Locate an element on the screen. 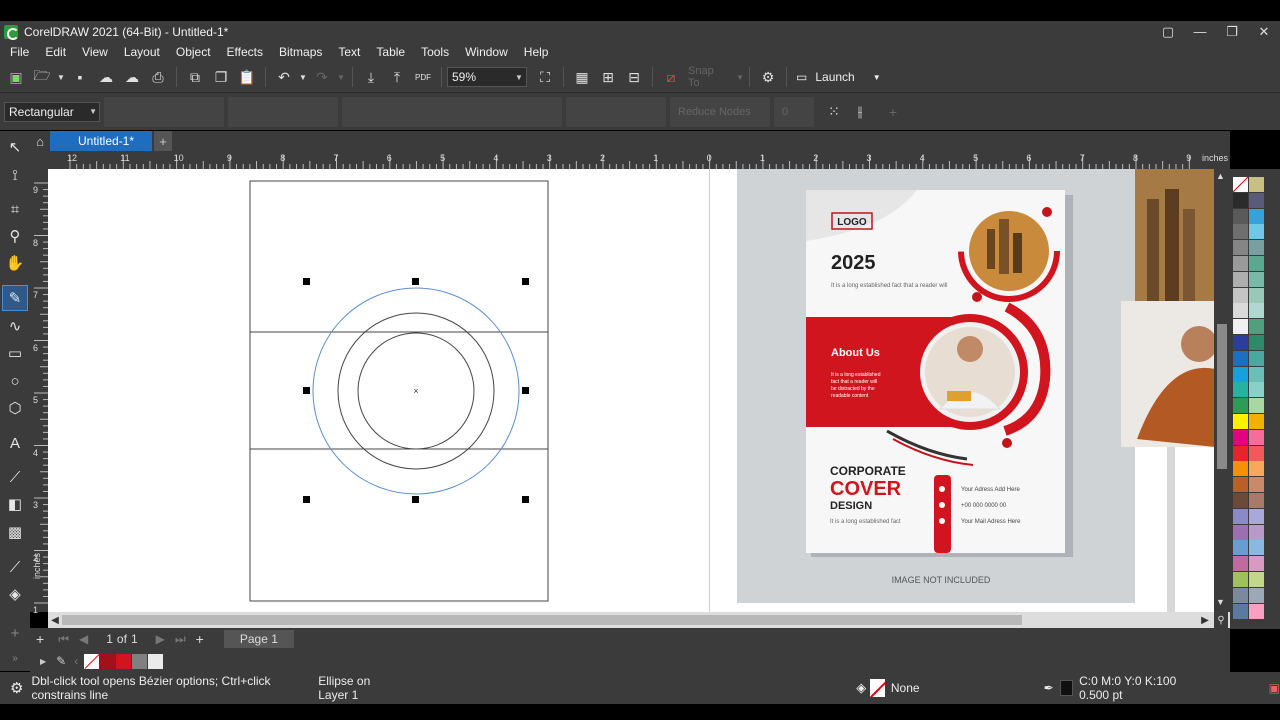 This screenshot has width=1280, height=720. menu-effects: Effects is located at coordinates (245, 52).